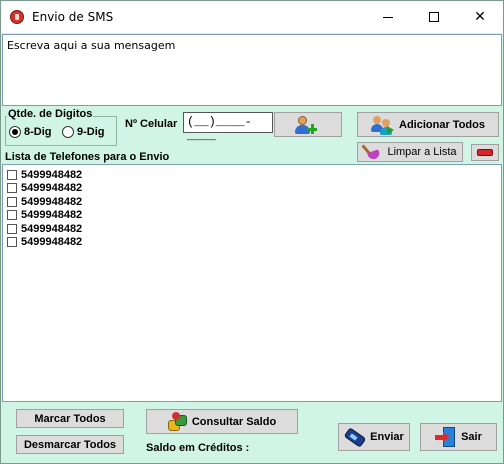 The width and height of the screenshot is (504, 464). What do you see at coordinates (68, 132) in the screenshot?
I see `radio-9-dig-indicator` at bounding box center [68, 132].